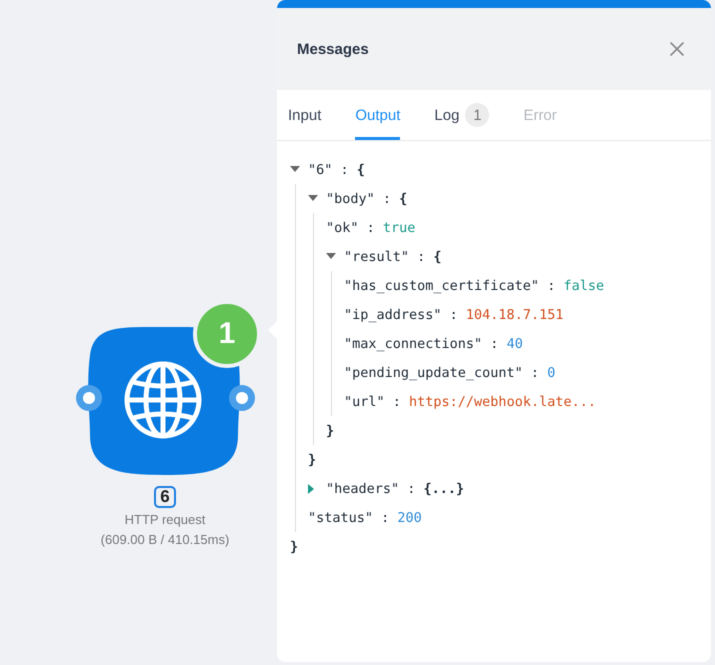 The width and height of the screenshot is (715, 665). I want to click on panel-title: Messages, so click(333, 49).